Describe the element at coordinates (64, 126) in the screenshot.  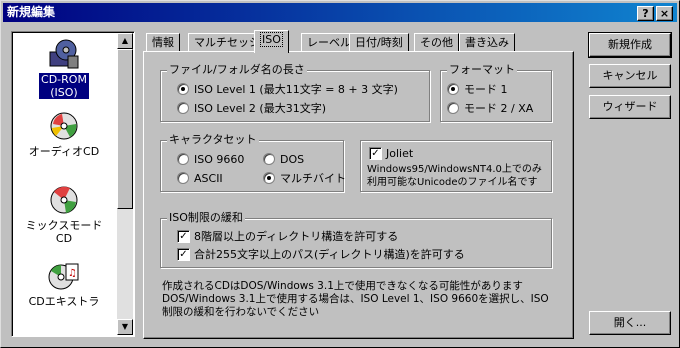
I see `audio-cd-icon` at that location.